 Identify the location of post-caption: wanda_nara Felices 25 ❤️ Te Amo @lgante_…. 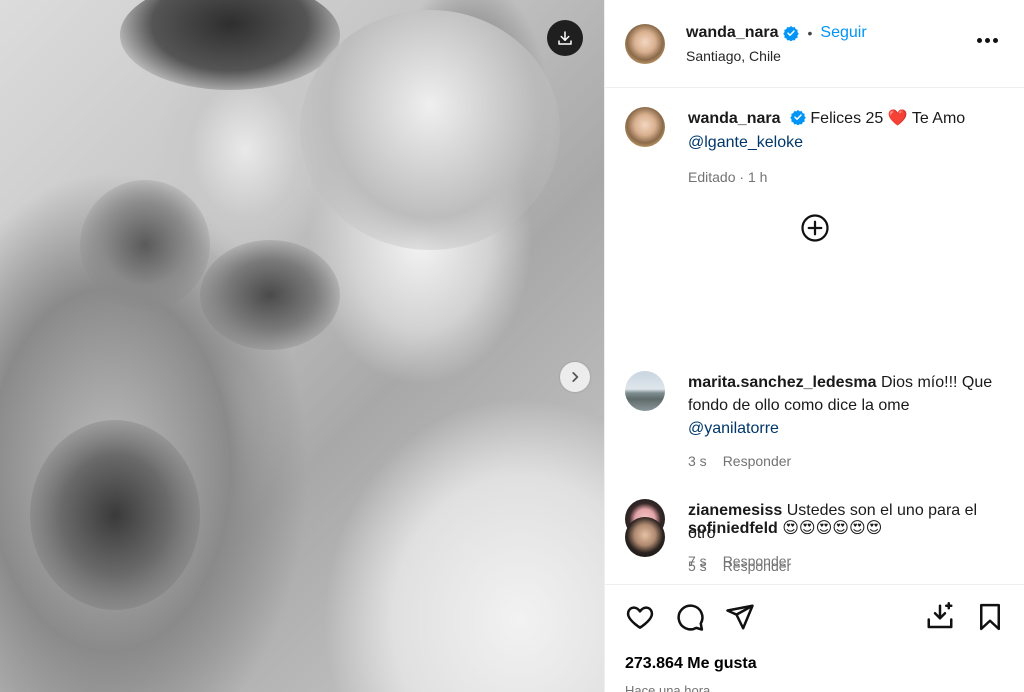
(814, 138).